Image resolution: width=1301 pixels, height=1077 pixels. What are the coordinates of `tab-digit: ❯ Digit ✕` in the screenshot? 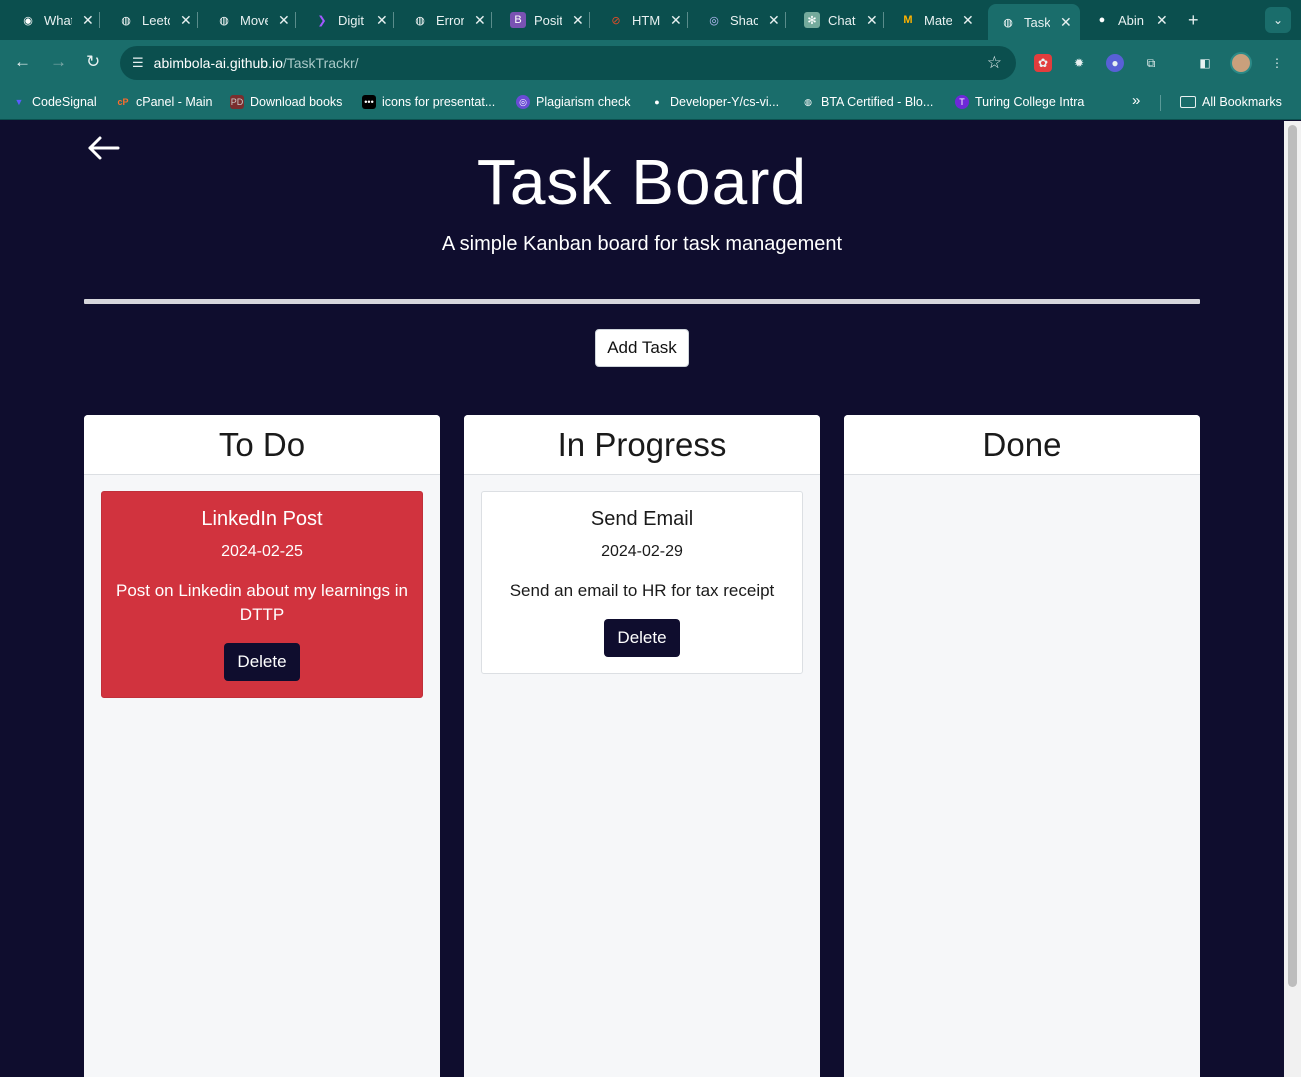 It's located at (348, 20).